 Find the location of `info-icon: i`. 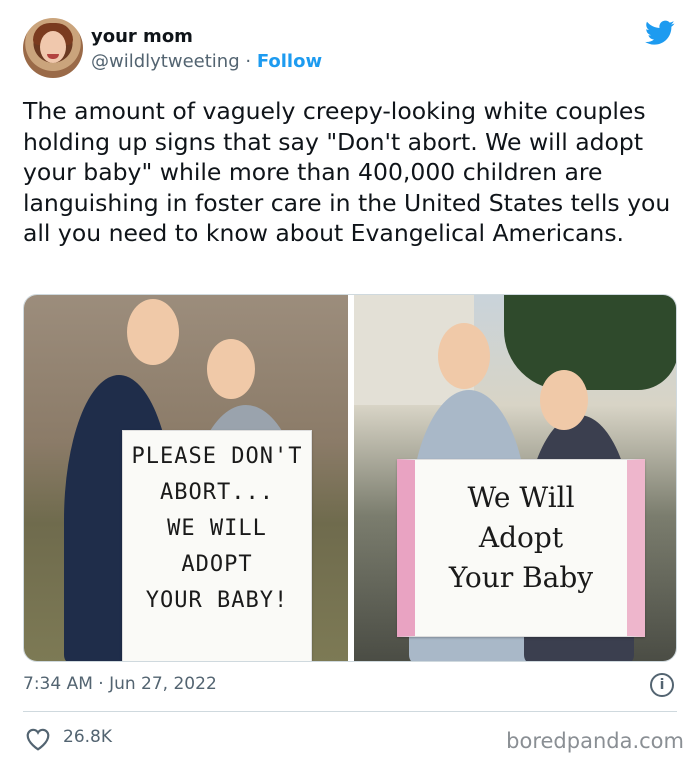

info-icon: i is located at coordinates (662, 685).